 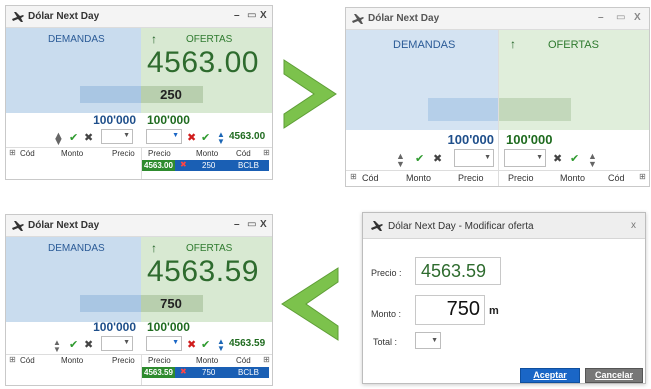 What do you see at coordinates (498, 108) in the screenshot?
I see `split-divider` at bounding box center [498, 108].